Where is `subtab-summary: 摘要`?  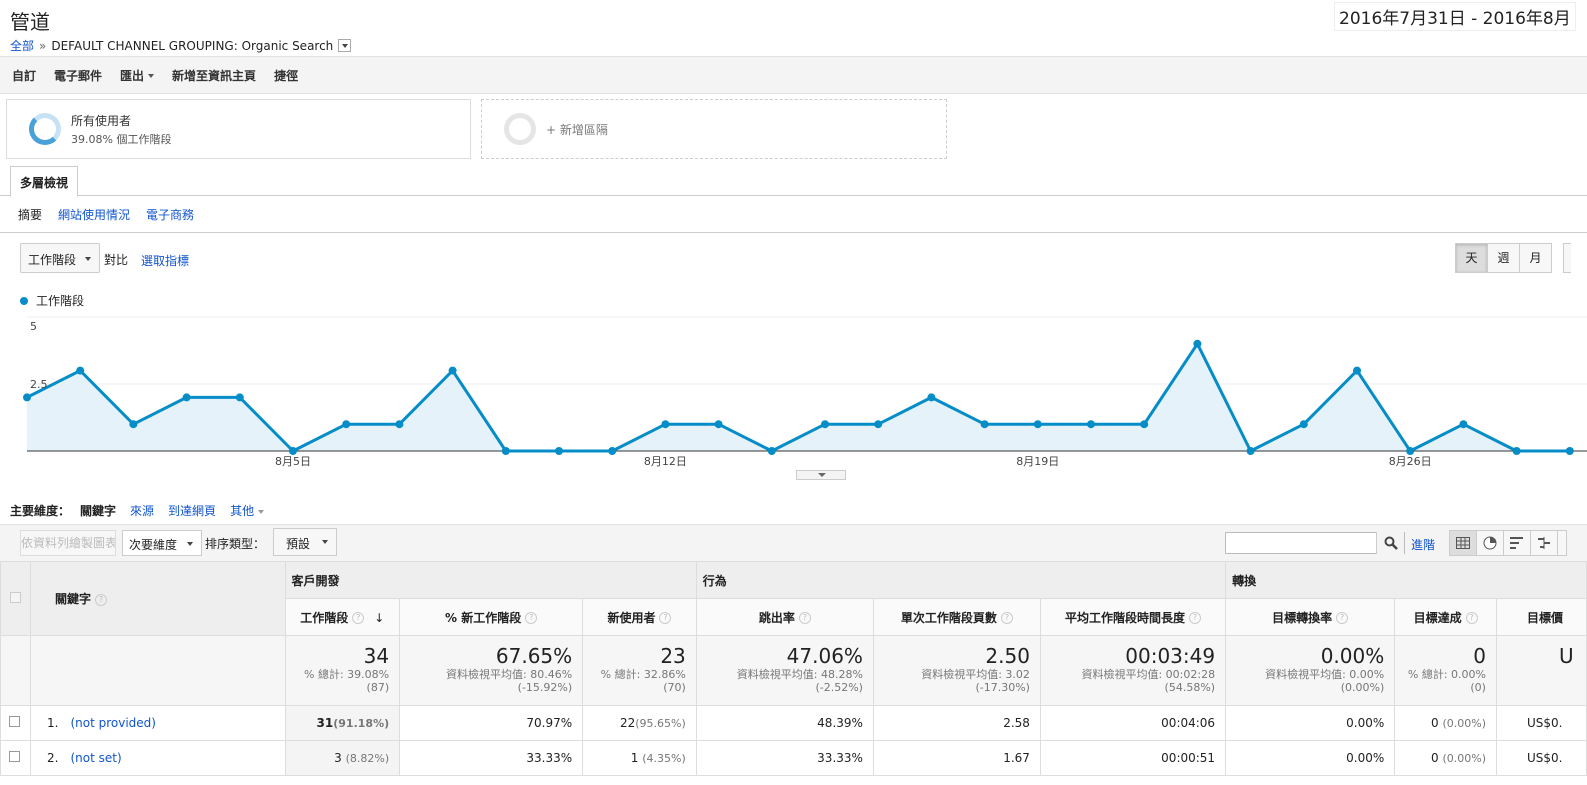
subtab-summary: 摘要 is located at coordinates (30, 214).